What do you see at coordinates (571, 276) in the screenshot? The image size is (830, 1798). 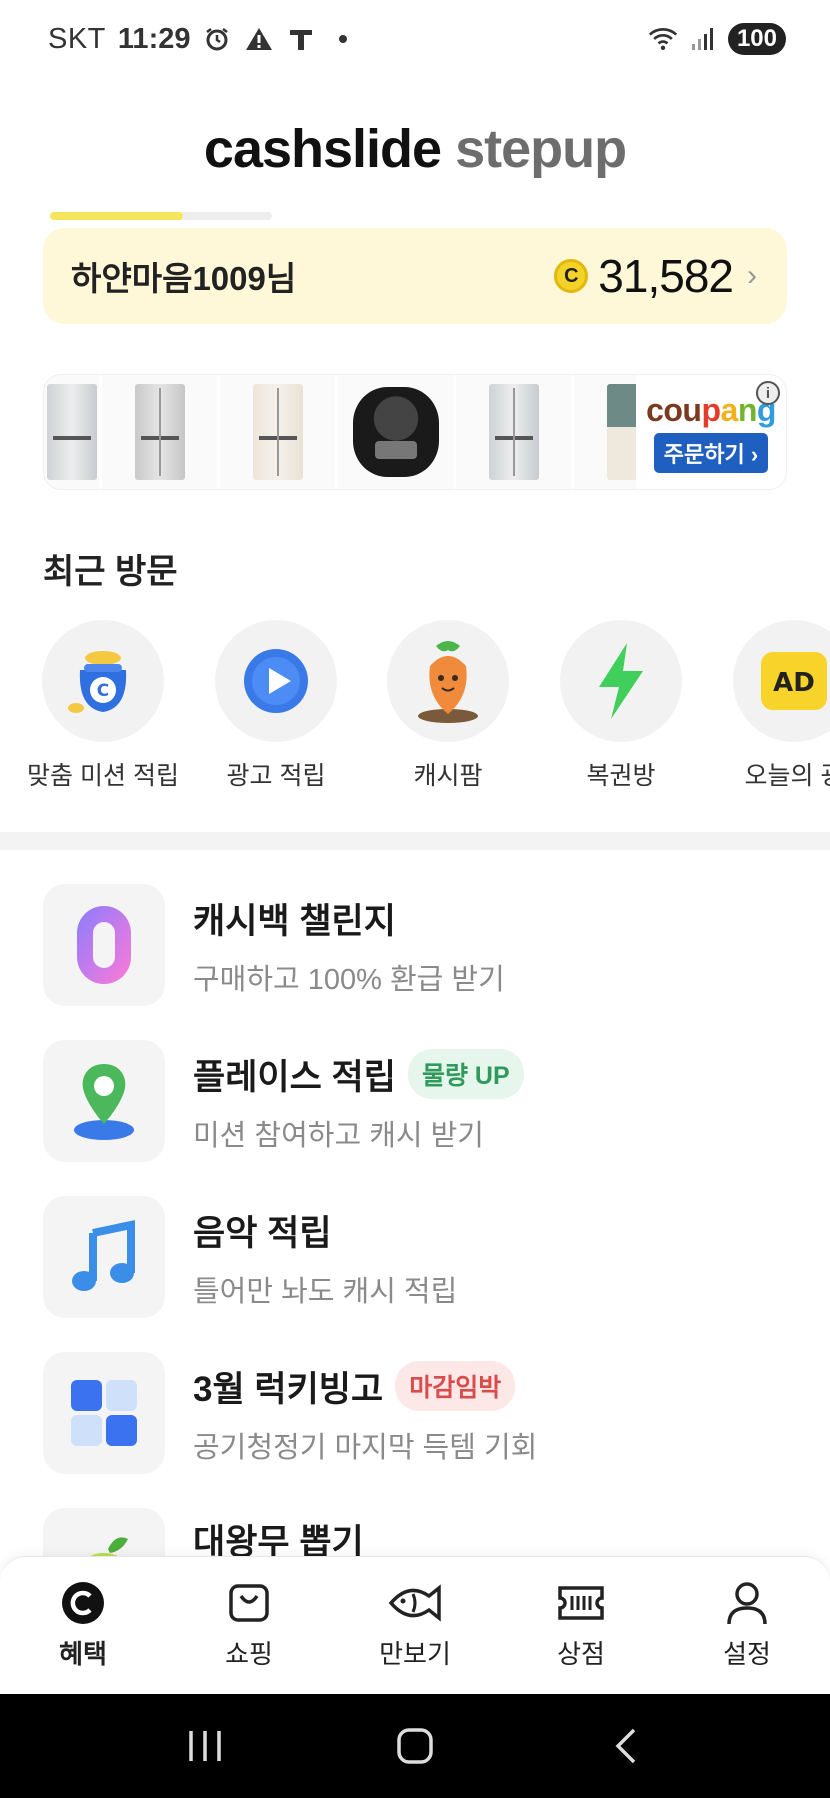 I see `coin-icon: C` at bounding box center [571, 276].